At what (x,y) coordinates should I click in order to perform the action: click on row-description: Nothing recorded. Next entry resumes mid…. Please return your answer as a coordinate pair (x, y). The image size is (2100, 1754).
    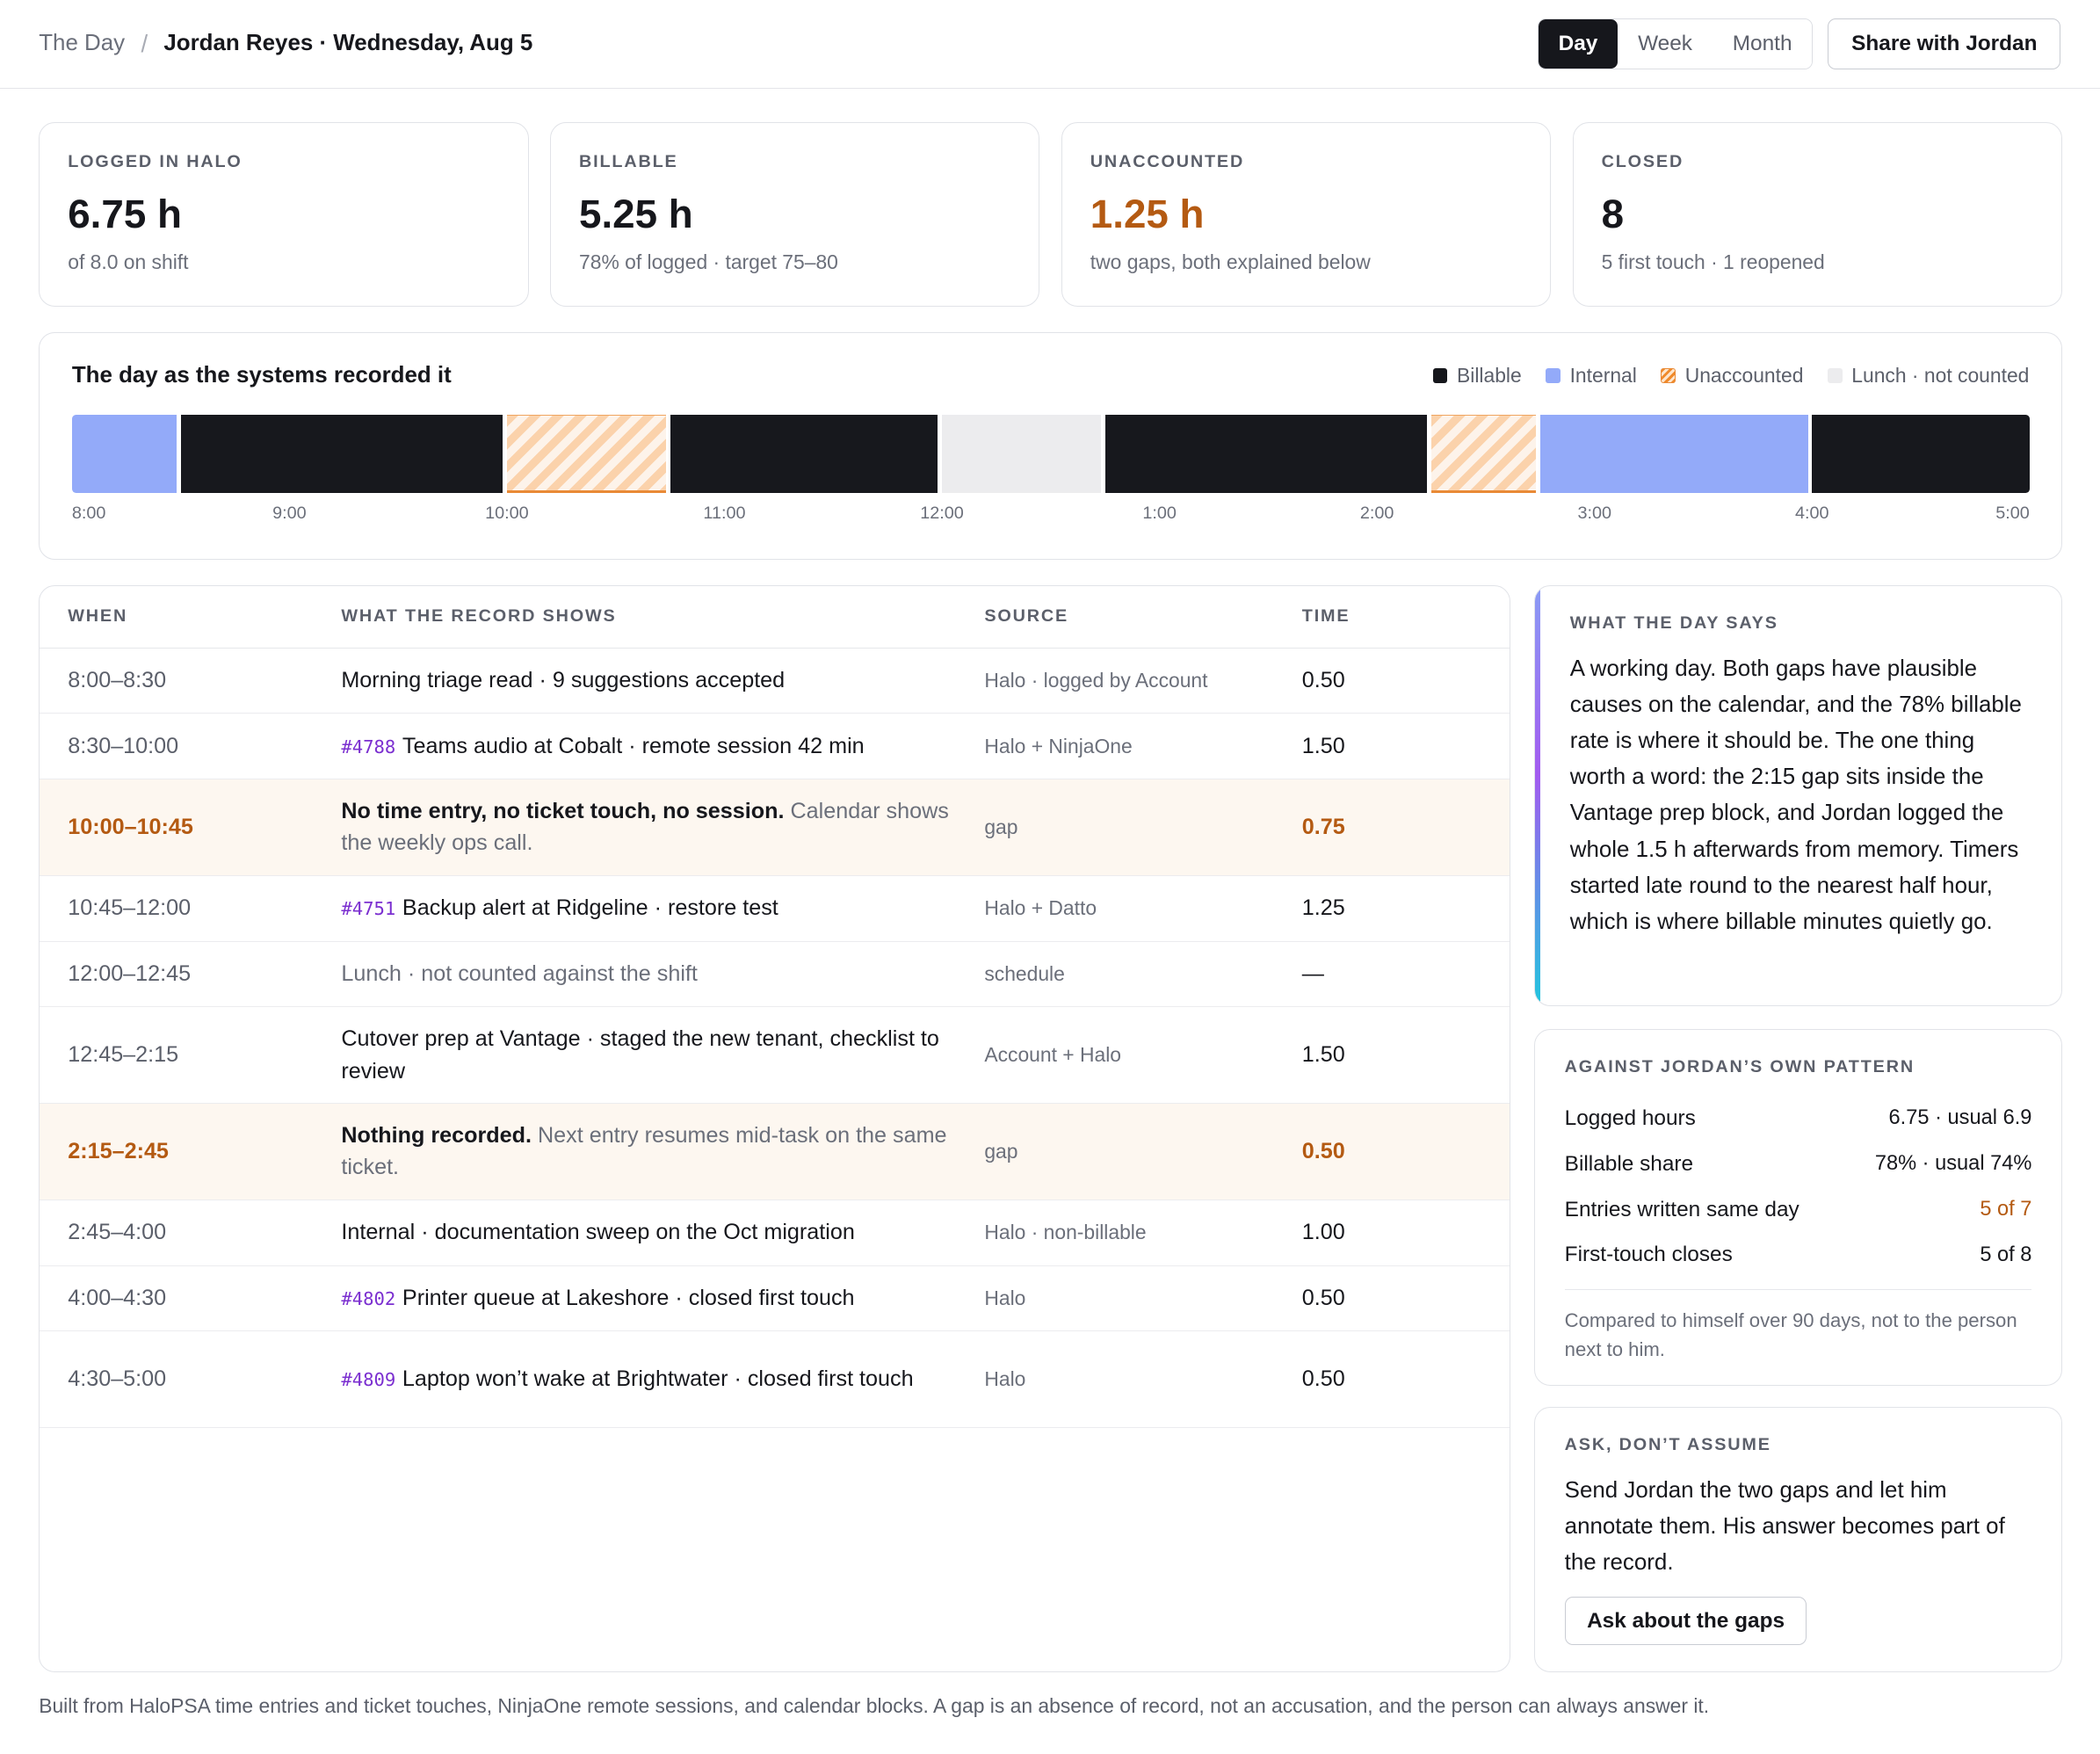
    Looking at the image, I should click on (662, 1152).